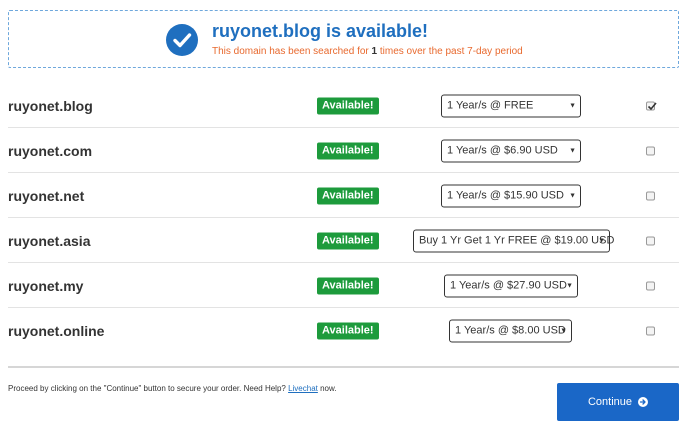  Describe the element at coordinates (292, 51) in the screenshot. I see `banner-subtitle-prefix: This domain has been searched for` at that location.